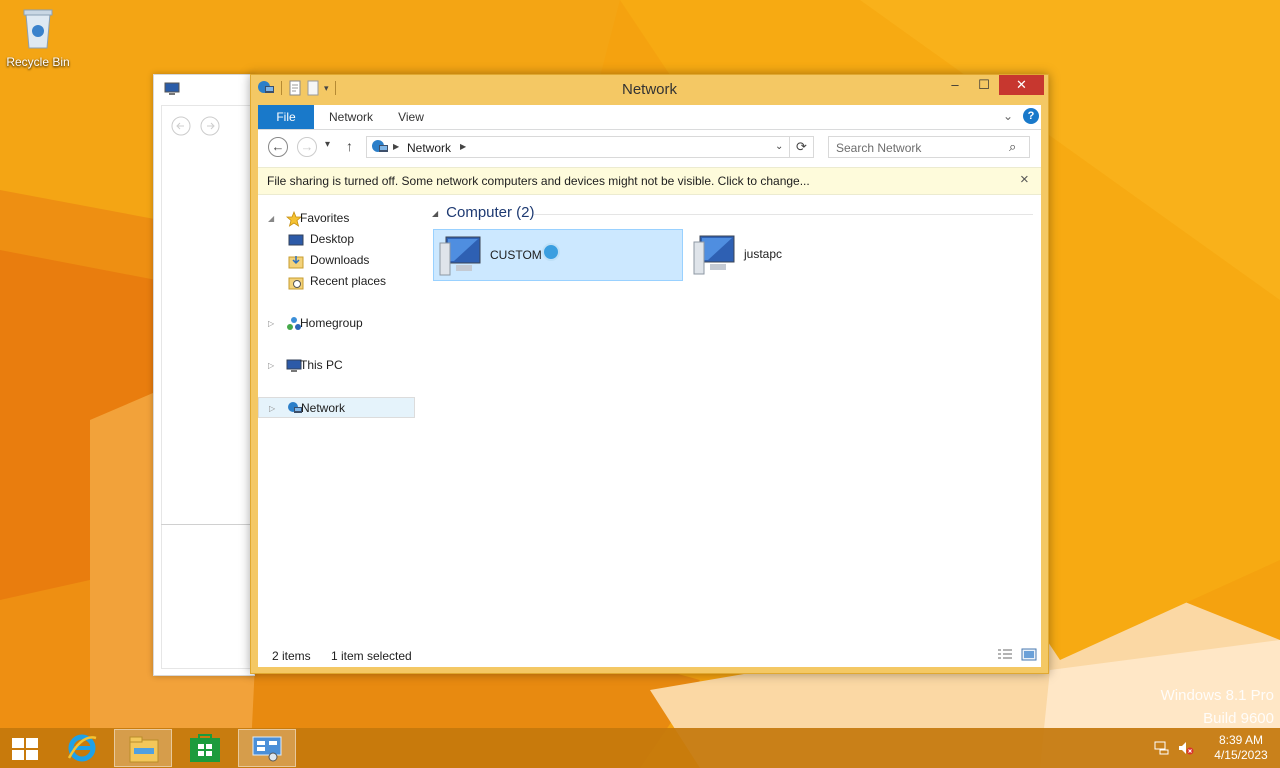 Image resolution: width=1280 pixels, height=768 pixels. What do you see at coordinates (1241, 755) in the screenshot?
I see `clock-date: 4/15/2023` at bounding box center [1241, 755].